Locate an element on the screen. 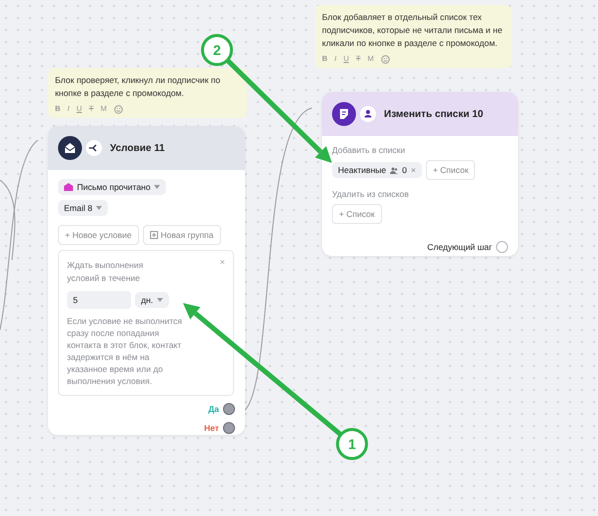 This screenshot has width=598, height=516. list-tag: Неактивные 0 × is located at coordinates (377, 170).